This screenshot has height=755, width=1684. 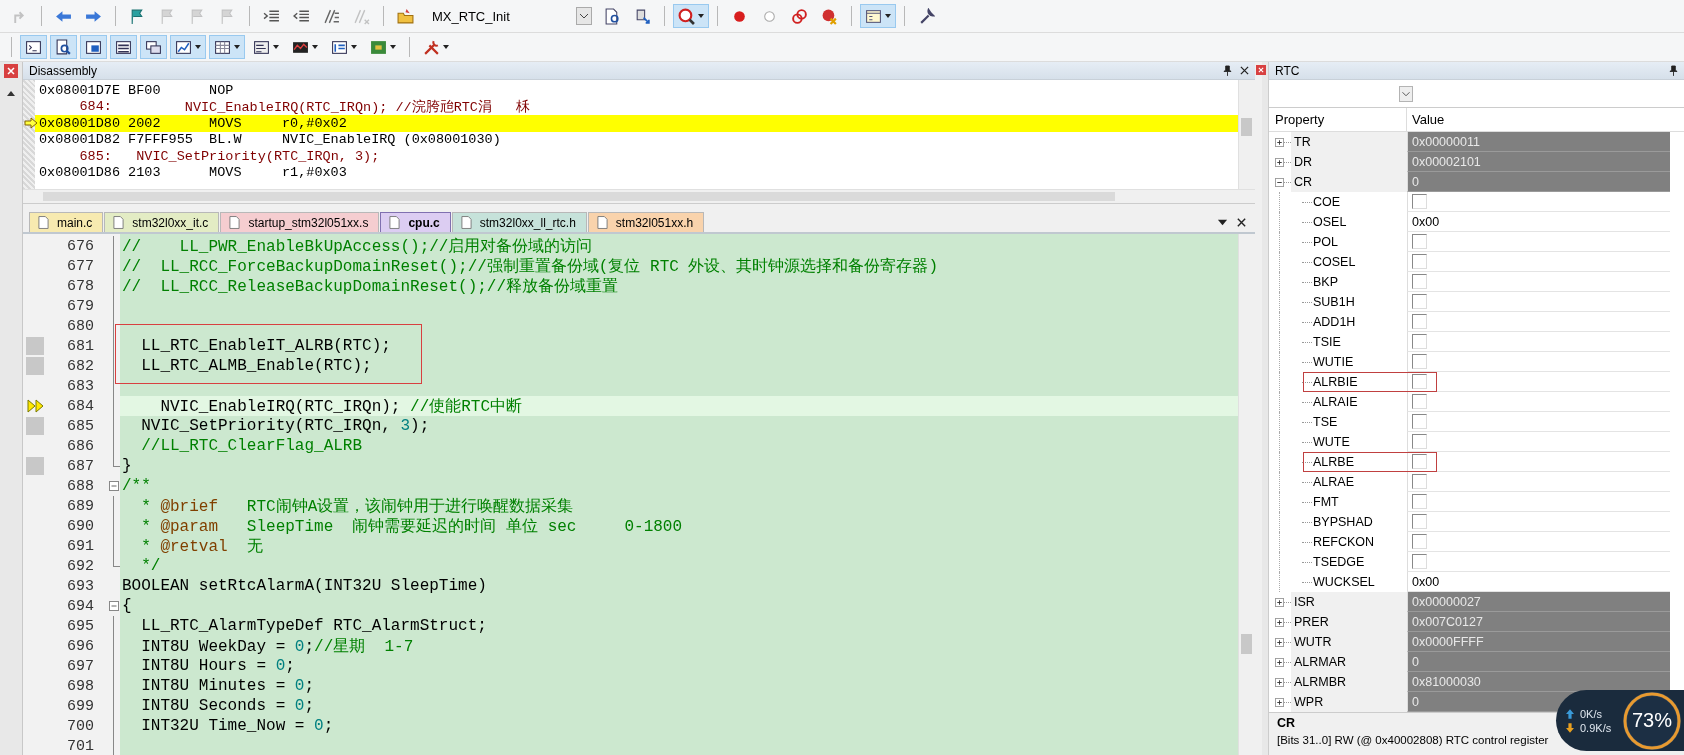 I want to click on operand-text: r1,#0x03, so click(x=314, y=173).